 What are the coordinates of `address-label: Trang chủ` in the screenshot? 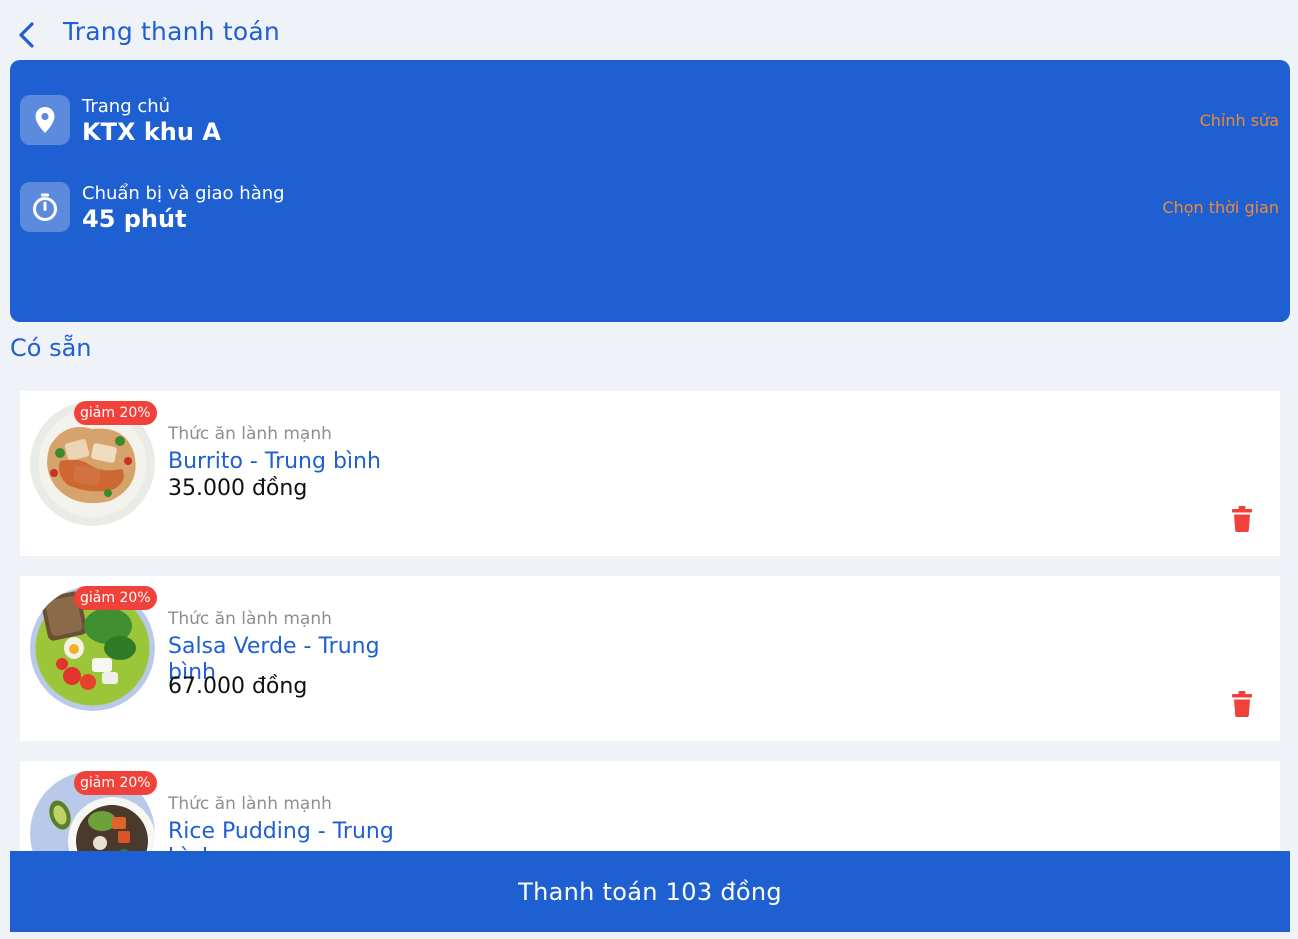 It's located at (126, 106).